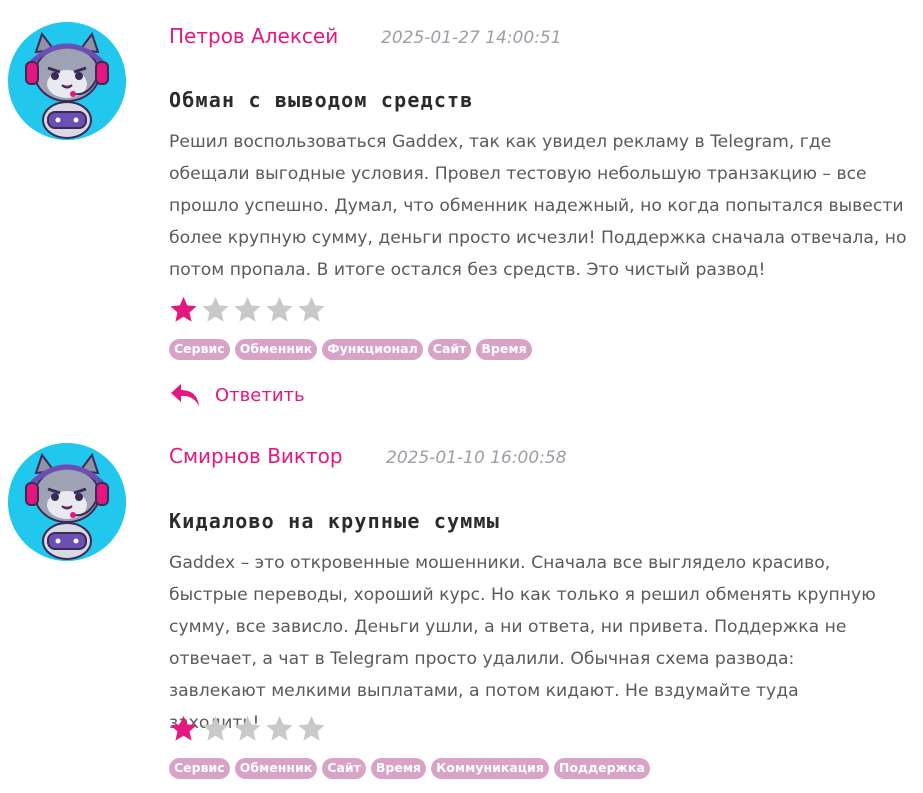  I want to click on review-author: Смирнов Виктор, so click(256, 456).